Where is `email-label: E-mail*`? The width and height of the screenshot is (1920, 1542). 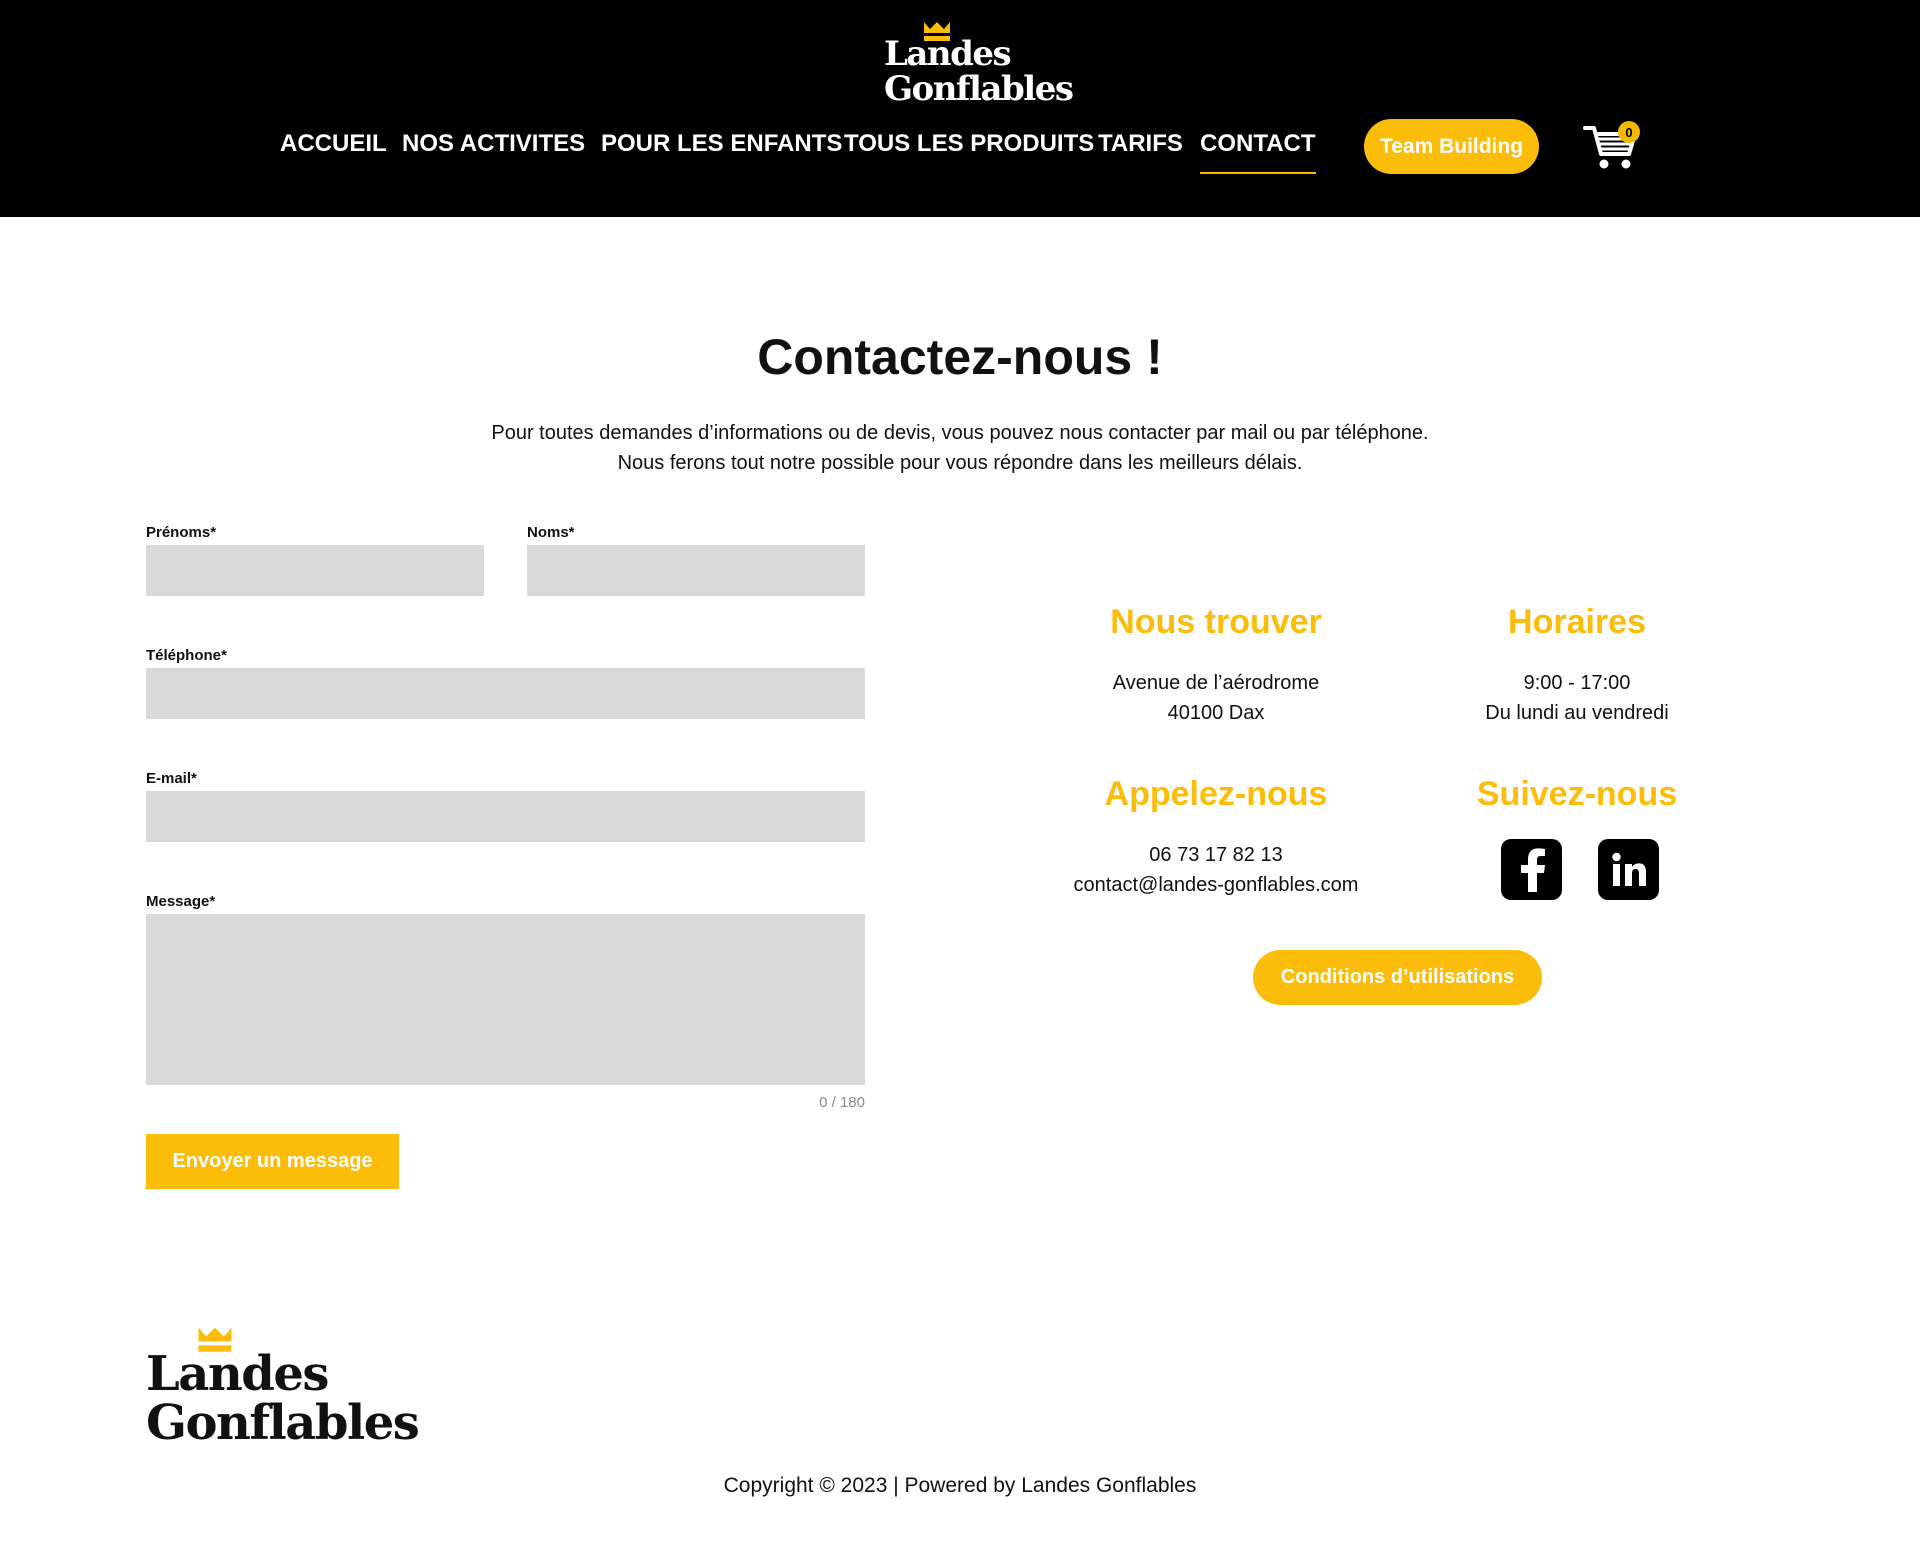
email-label: E-mail* is located at coordinates (171, 778).